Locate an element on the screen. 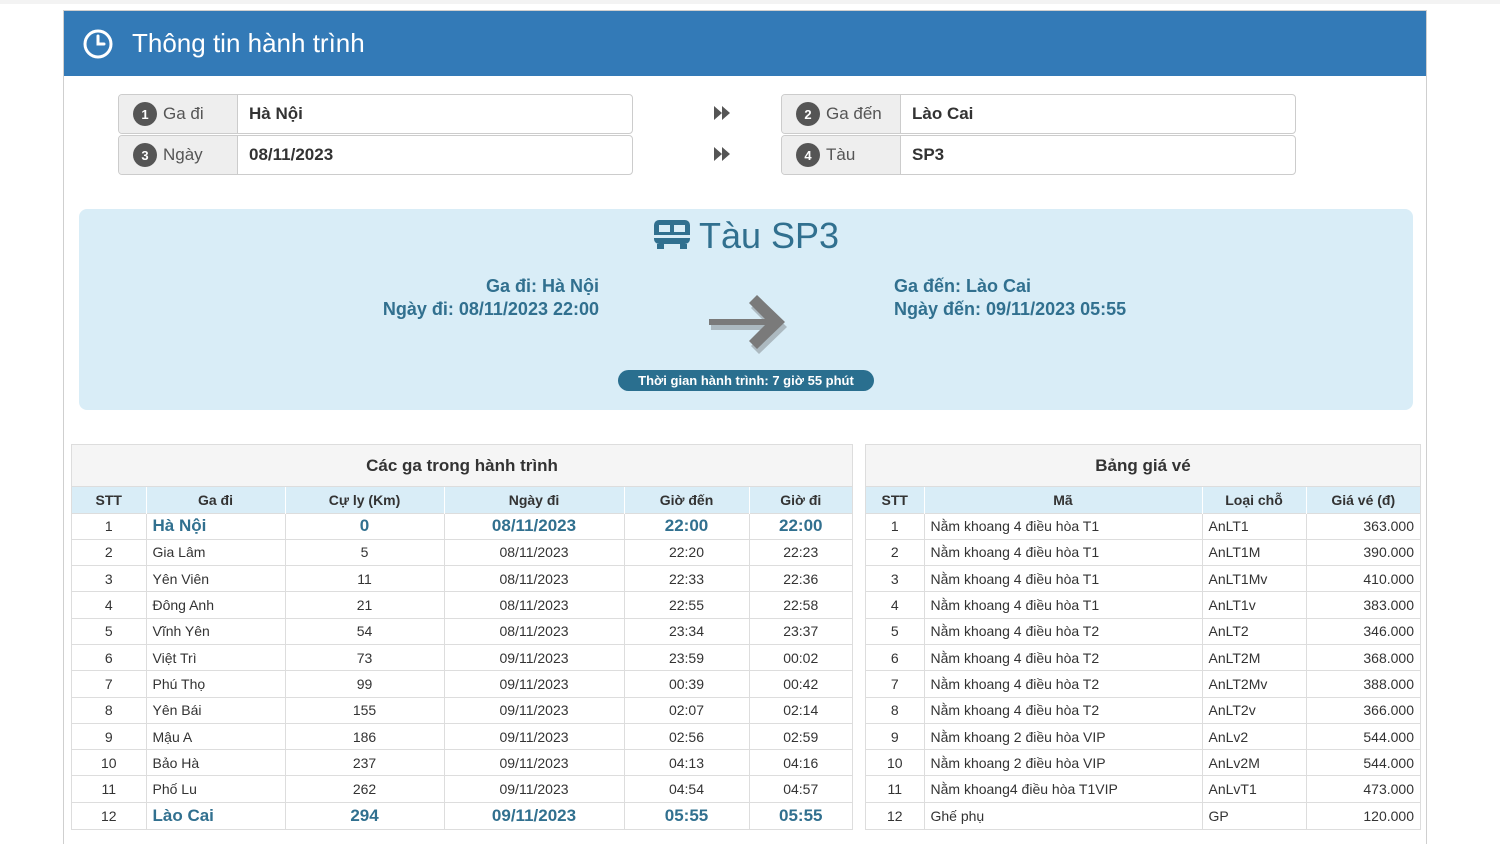 Image resolution: width=1500 pixels, height=844 pixels. arrival-time: Ngày đến: 09/11/2023 05:55 is located at coordinates (1010, 309).